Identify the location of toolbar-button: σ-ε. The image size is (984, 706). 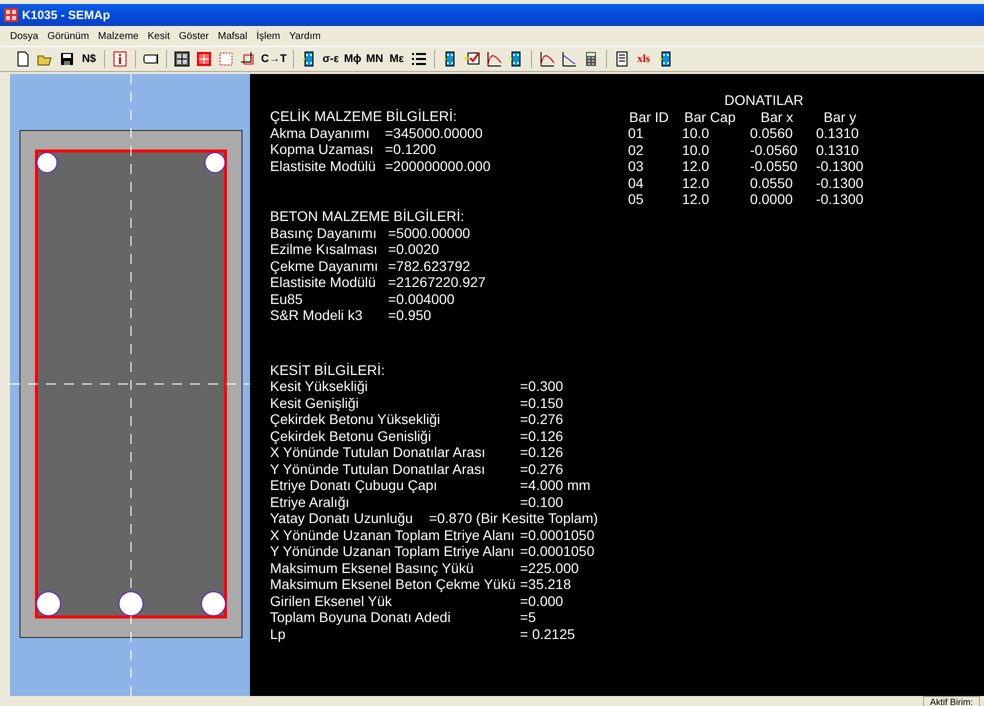
(331, 59).